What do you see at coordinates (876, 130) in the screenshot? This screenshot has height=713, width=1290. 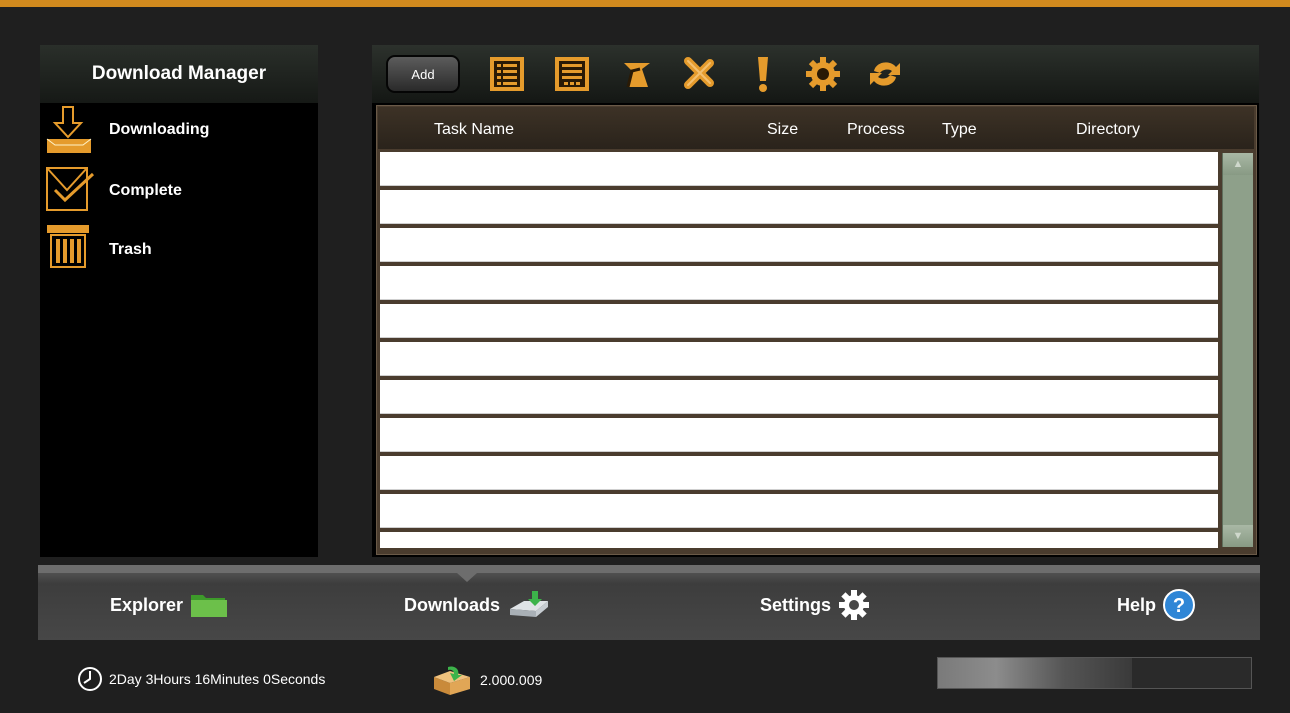 I see `column-header-process: Process` at bounding box center [876, 130].